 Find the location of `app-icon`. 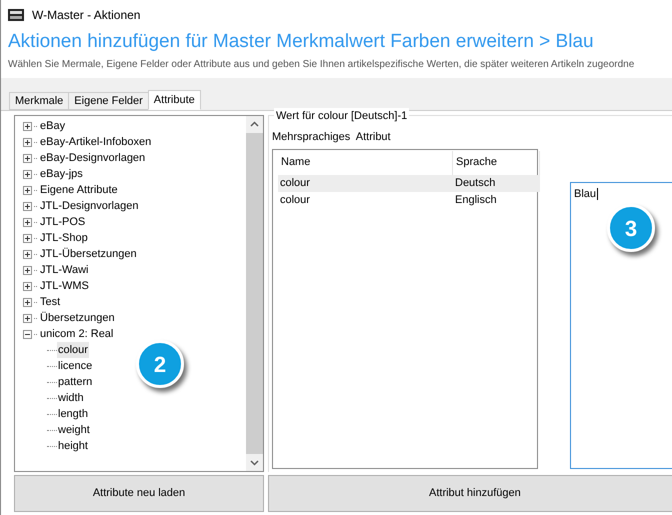

app-icon is located at coordinates (16, 15).